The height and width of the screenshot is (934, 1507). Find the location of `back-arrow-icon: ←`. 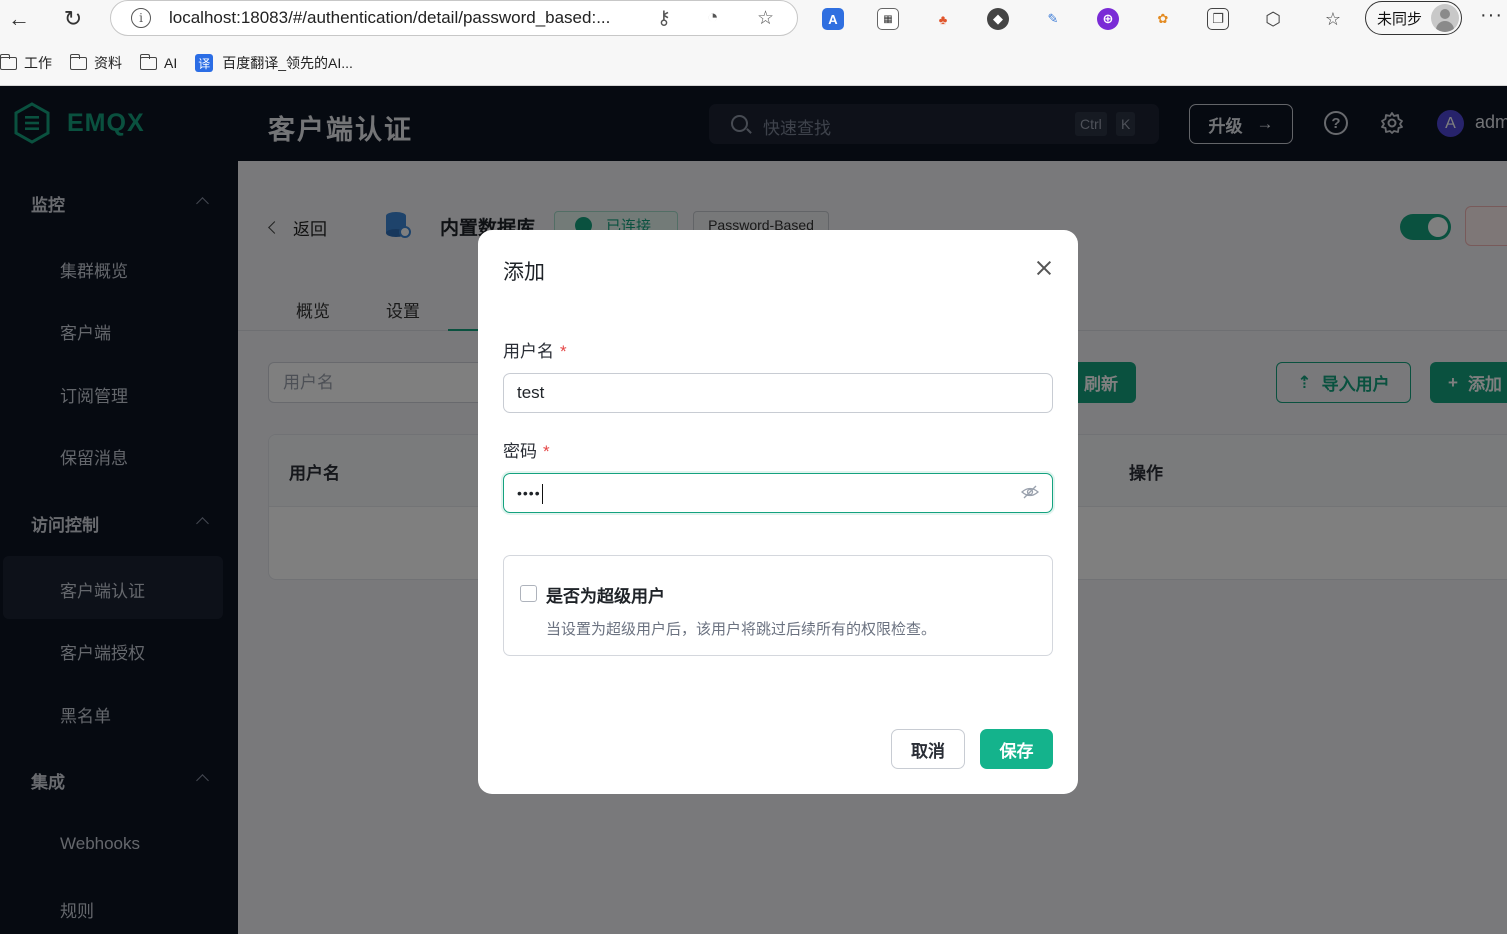

back-arrow-icon: ← is located at coordinates (19, 19).